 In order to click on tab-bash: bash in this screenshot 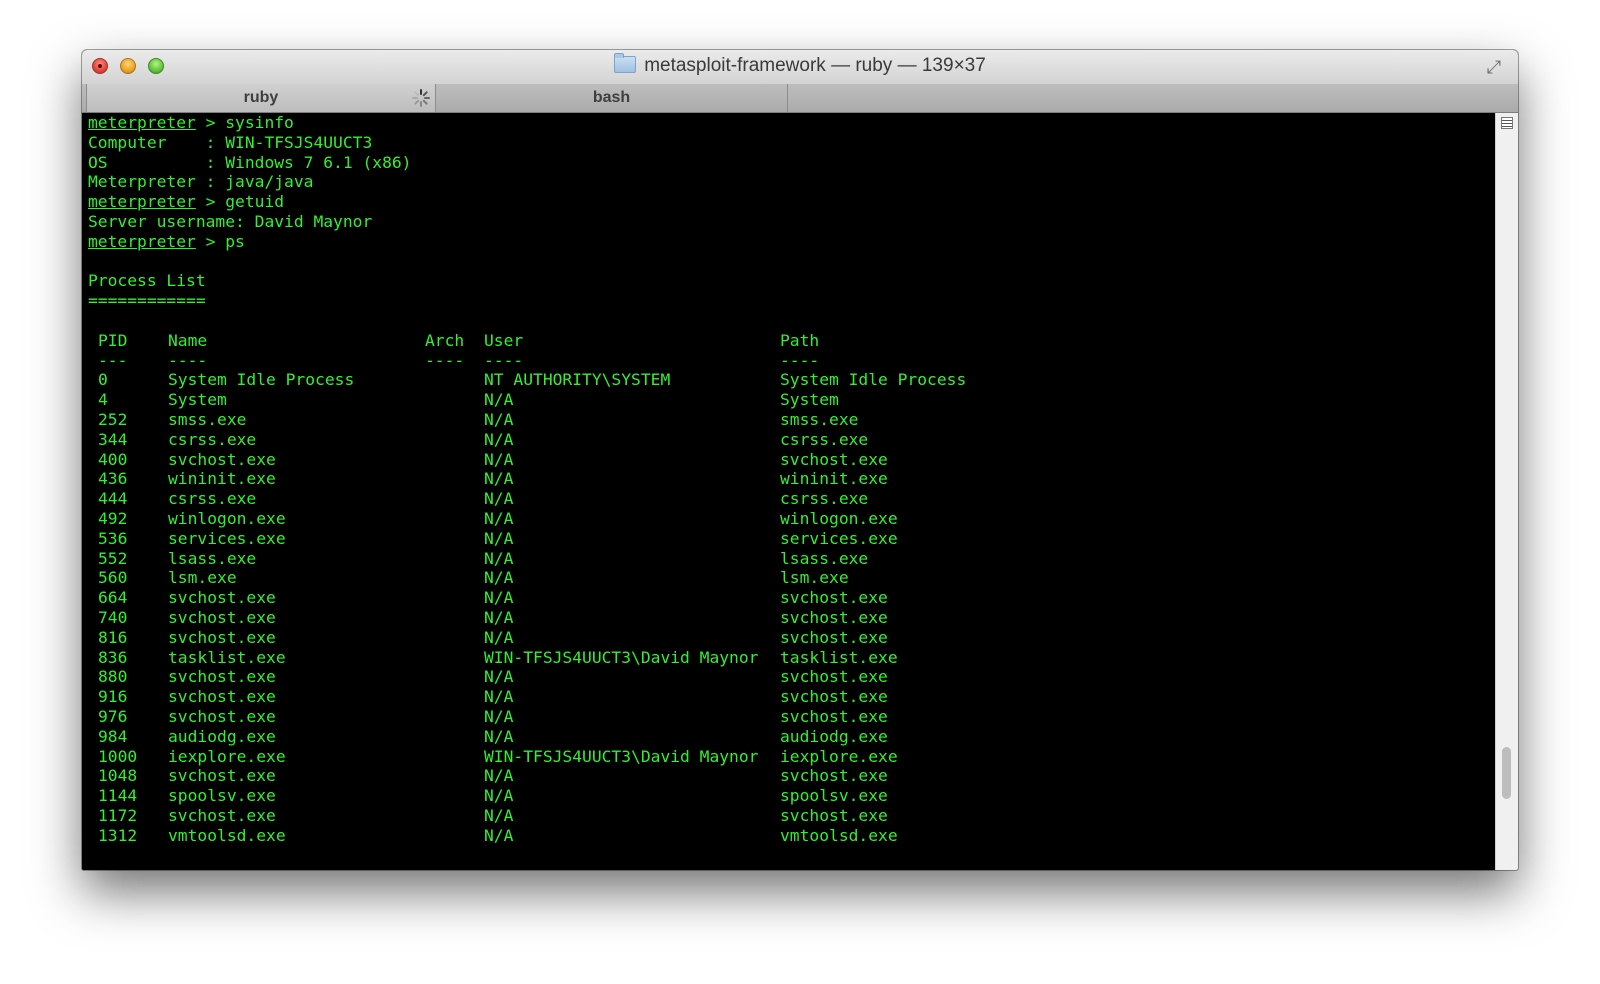, I will do `click(612, 98)`.